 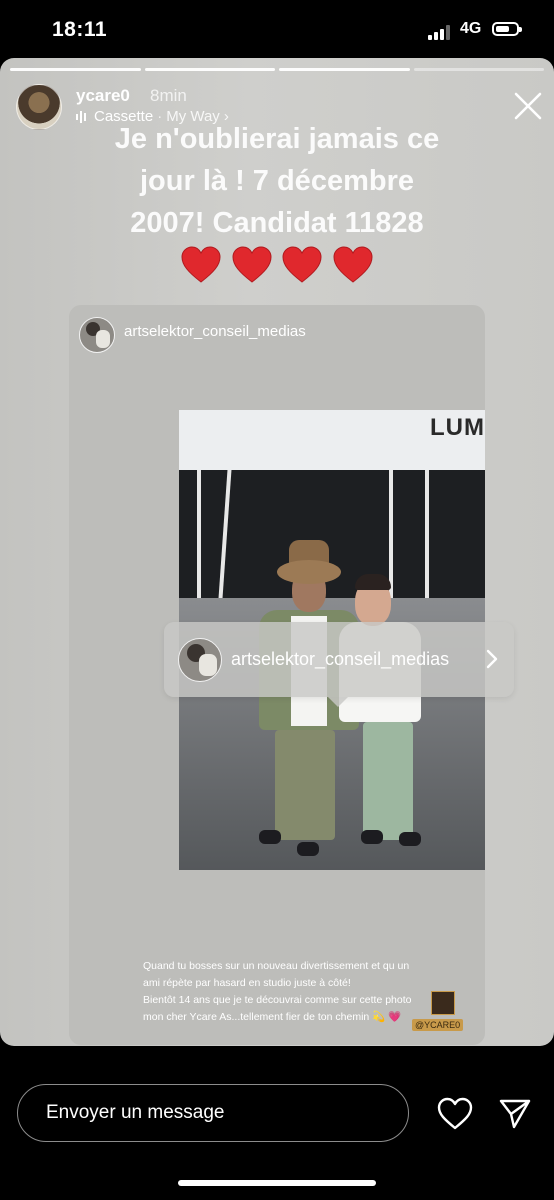 I want to click on message-placeholder: Envoyer un message, so click(x=135, y=1112).